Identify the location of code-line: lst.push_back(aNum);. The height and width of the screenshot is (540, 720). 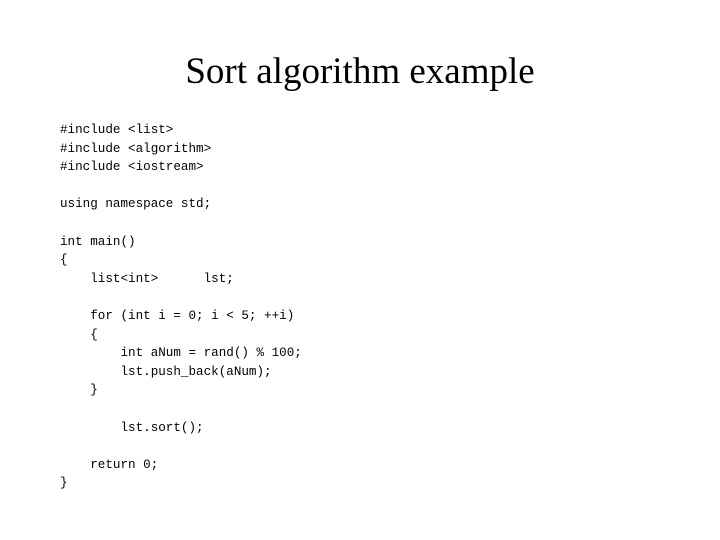
(166, 371).